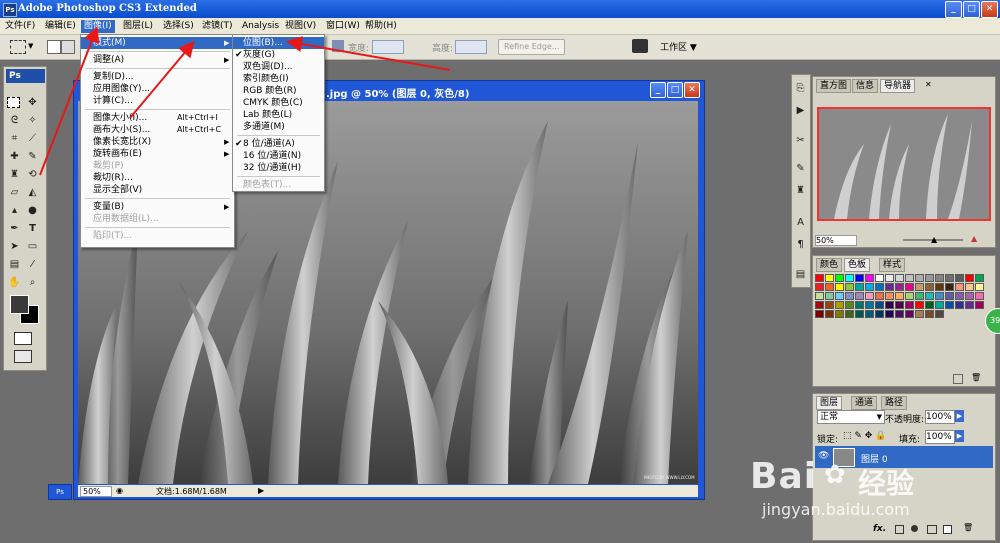  I want to click on tab-navigator: 导航器, so click(898, 86).